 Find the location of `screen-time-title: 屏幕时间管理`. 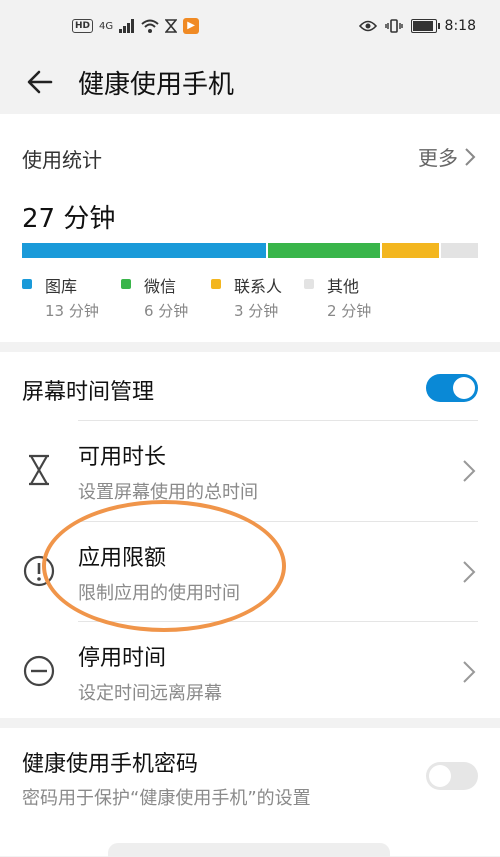

screen-time-title: 屏幕时间管理 is located at coordinates (88, 392).